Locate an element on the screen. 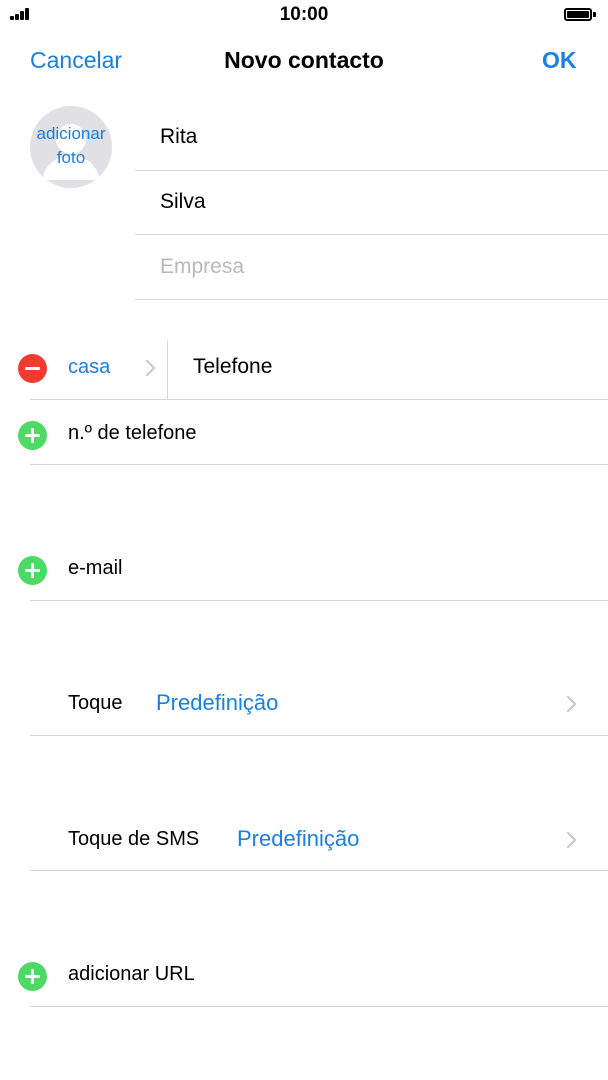 Image resolution: width=608 pixels, height=1080 pixels. company-field: Empresa is located at coordinates (202, 267).